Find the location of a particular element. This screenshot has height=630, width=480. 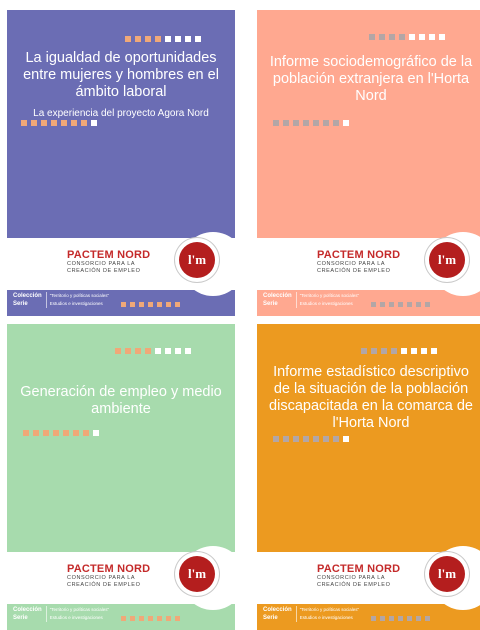

cover-subtitle: La experiencia del proyecto Agora Nord is located at coordinates (121, 113).